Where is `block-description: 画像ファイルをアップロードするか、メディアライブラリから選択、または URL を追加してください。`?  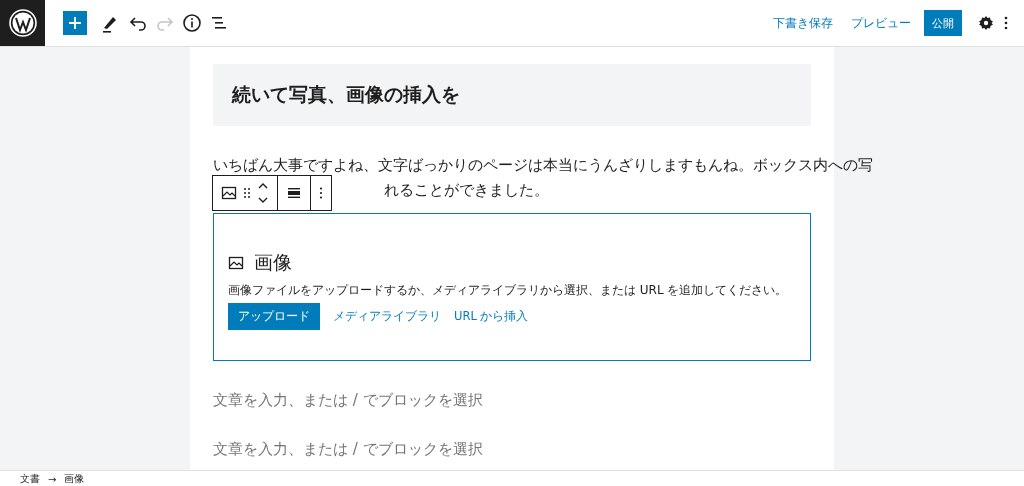
block-description: 画像ファイルをアップロードするか、メディアライブラリから選択、または URL を追加してください。 is located at coordinates (508, 290).